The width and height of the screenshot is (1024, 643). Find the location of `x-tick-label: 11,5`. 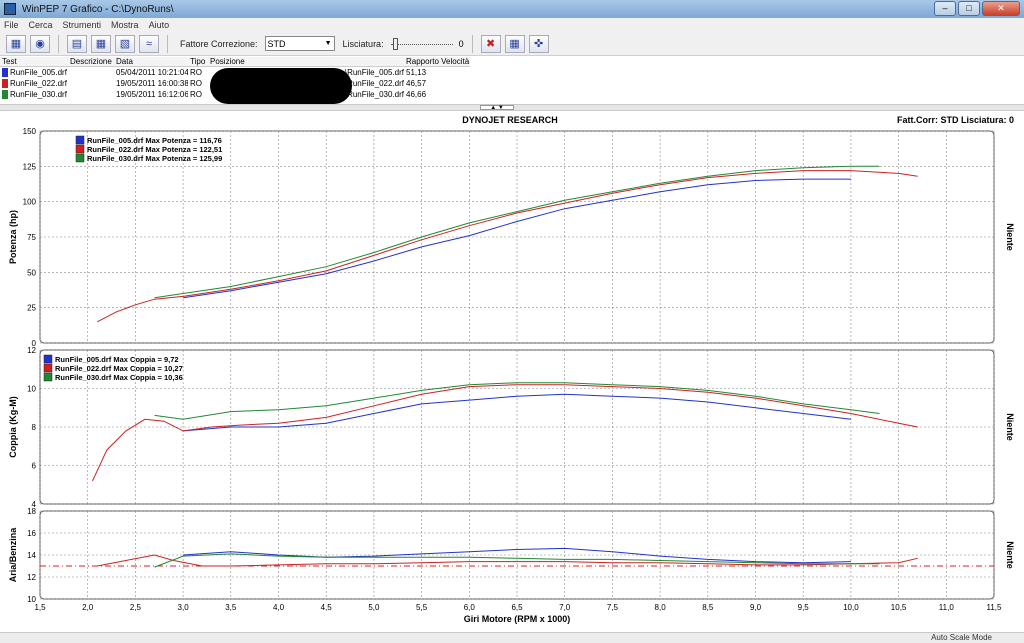

x-tick-label: 11,5 is located at coordinates (995, 607).